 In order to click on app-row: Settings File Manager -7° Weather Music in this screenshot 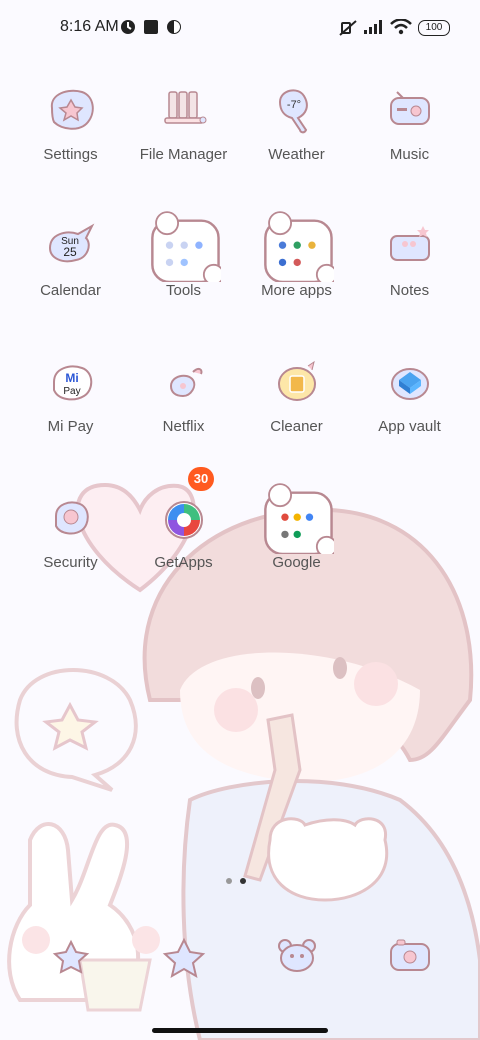, I will do `click(240, 140)`.